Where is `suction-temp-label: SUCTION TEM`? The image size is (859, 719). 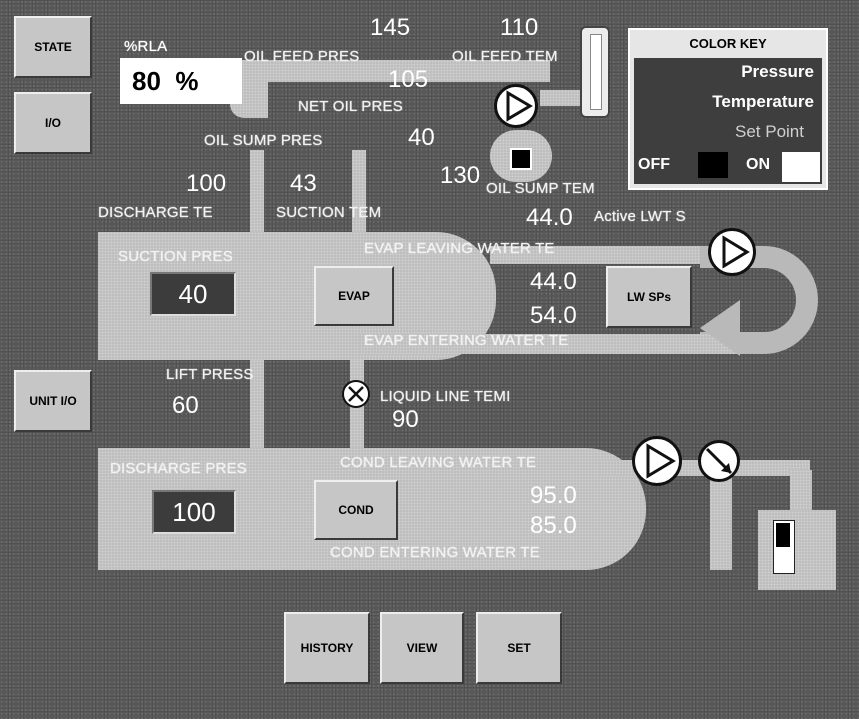 suction-temp-label: SUCTION TEM is located at coordinates (329, 212).